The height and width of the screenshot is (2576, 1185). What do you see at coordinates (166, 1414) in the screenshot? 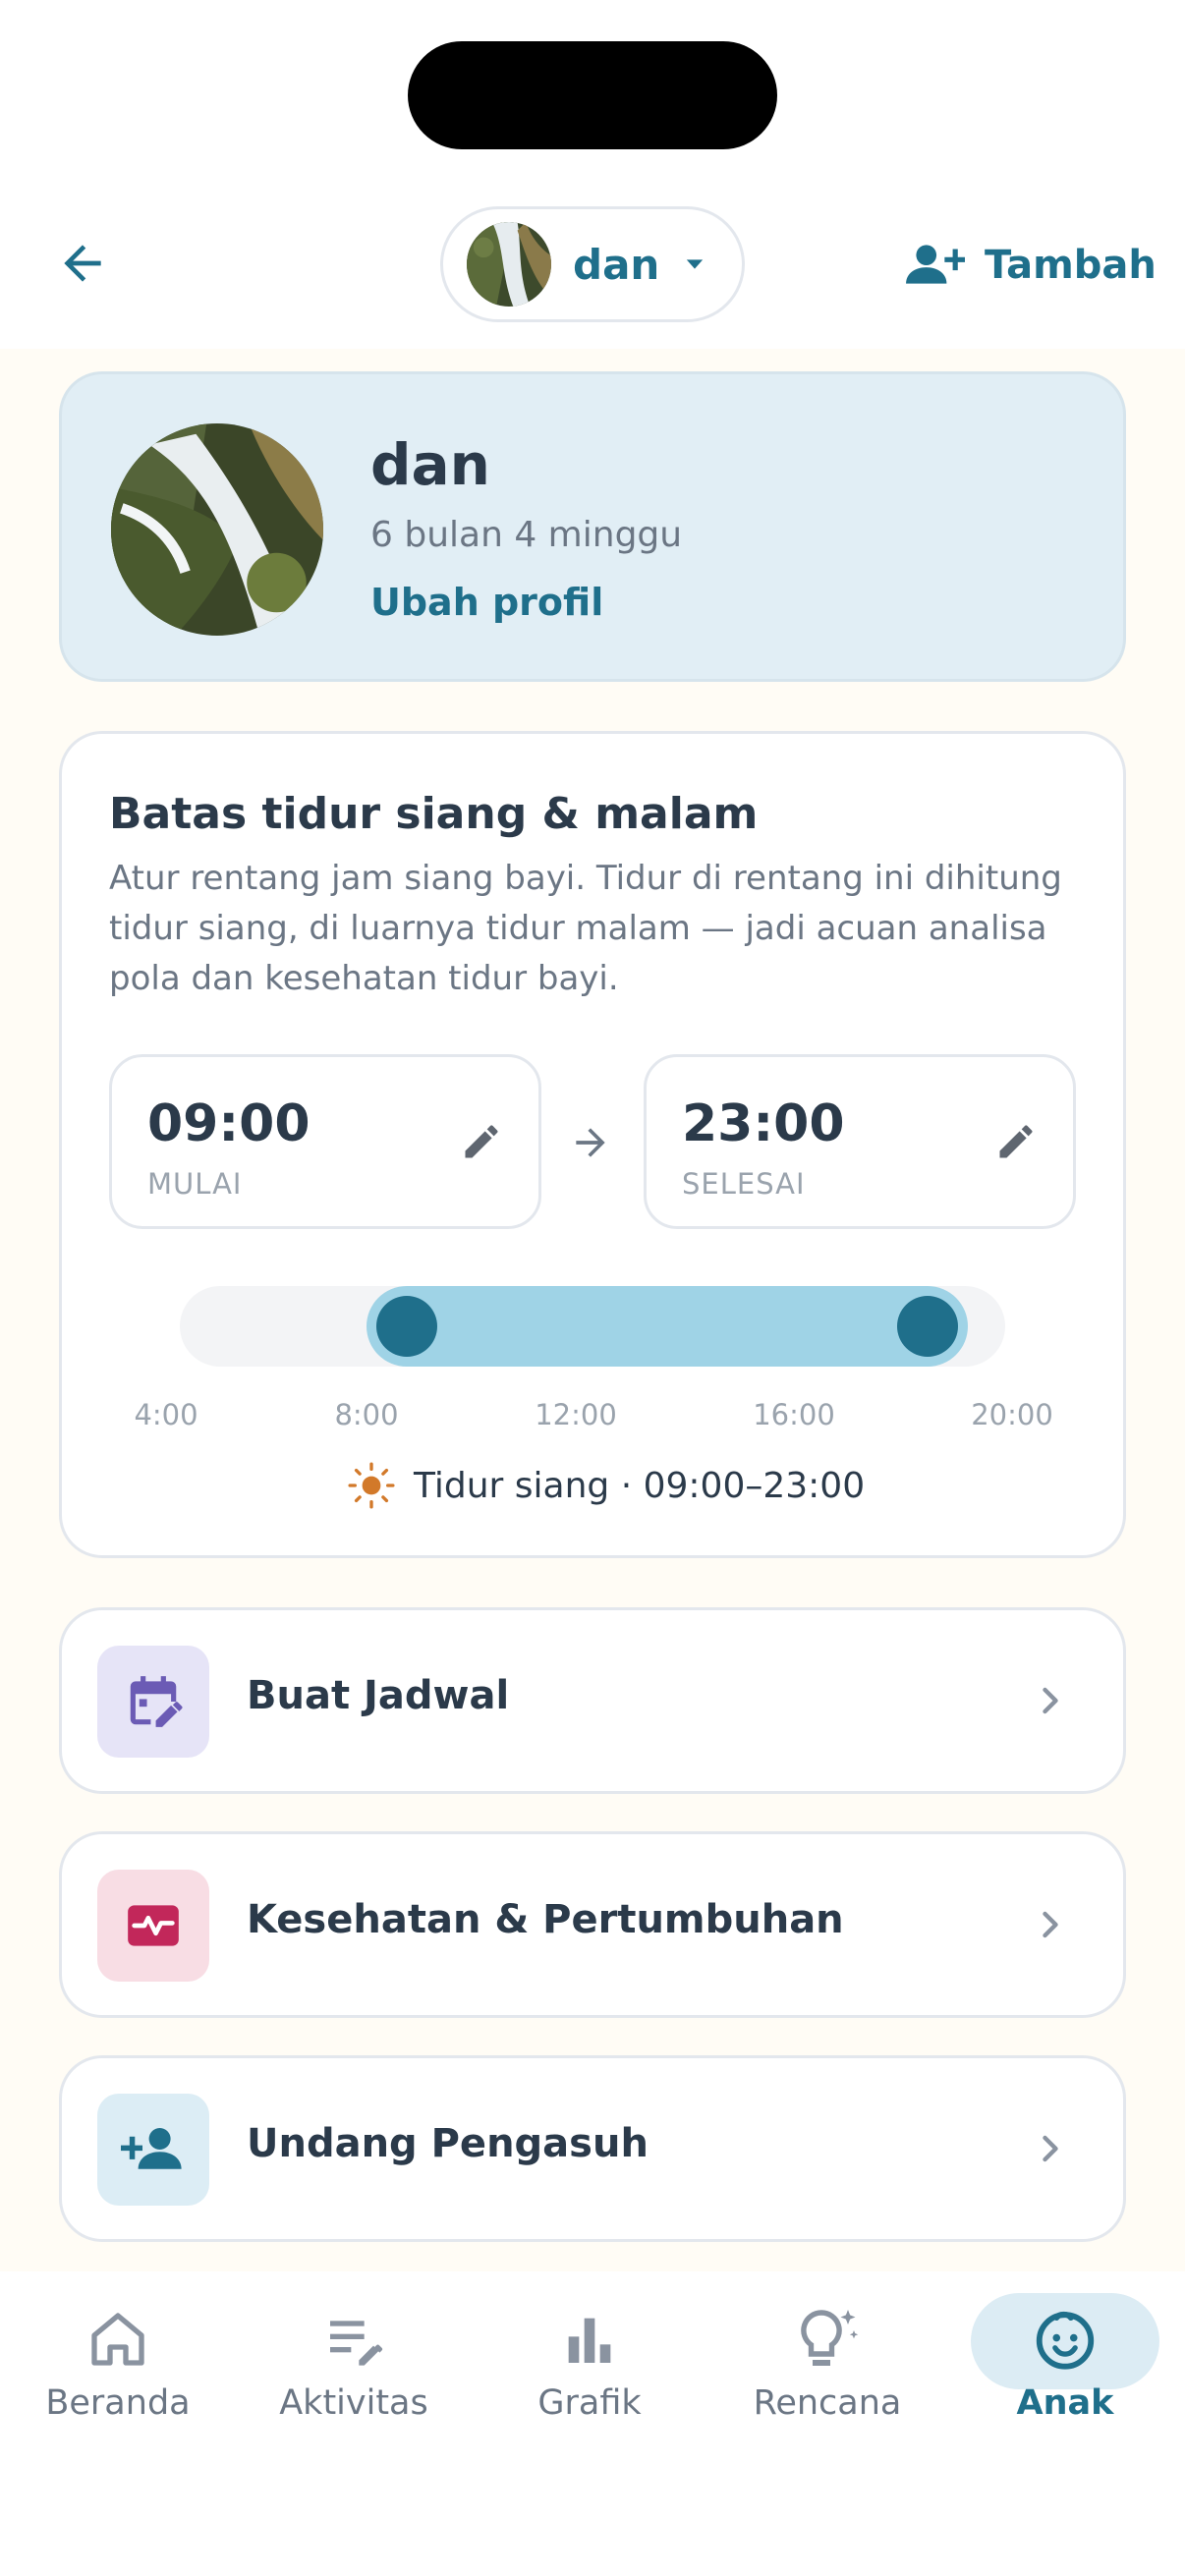
I see `tick-label: 4:00` at bounding box center [166, 1414].